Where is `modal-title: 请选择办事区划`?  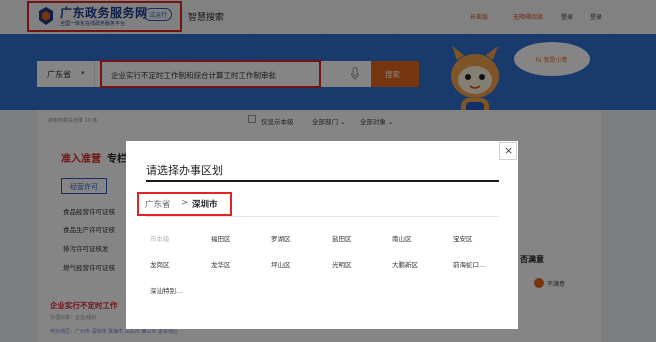 modal-title: 请选择办事区划 is located at coordinates (184, 170).